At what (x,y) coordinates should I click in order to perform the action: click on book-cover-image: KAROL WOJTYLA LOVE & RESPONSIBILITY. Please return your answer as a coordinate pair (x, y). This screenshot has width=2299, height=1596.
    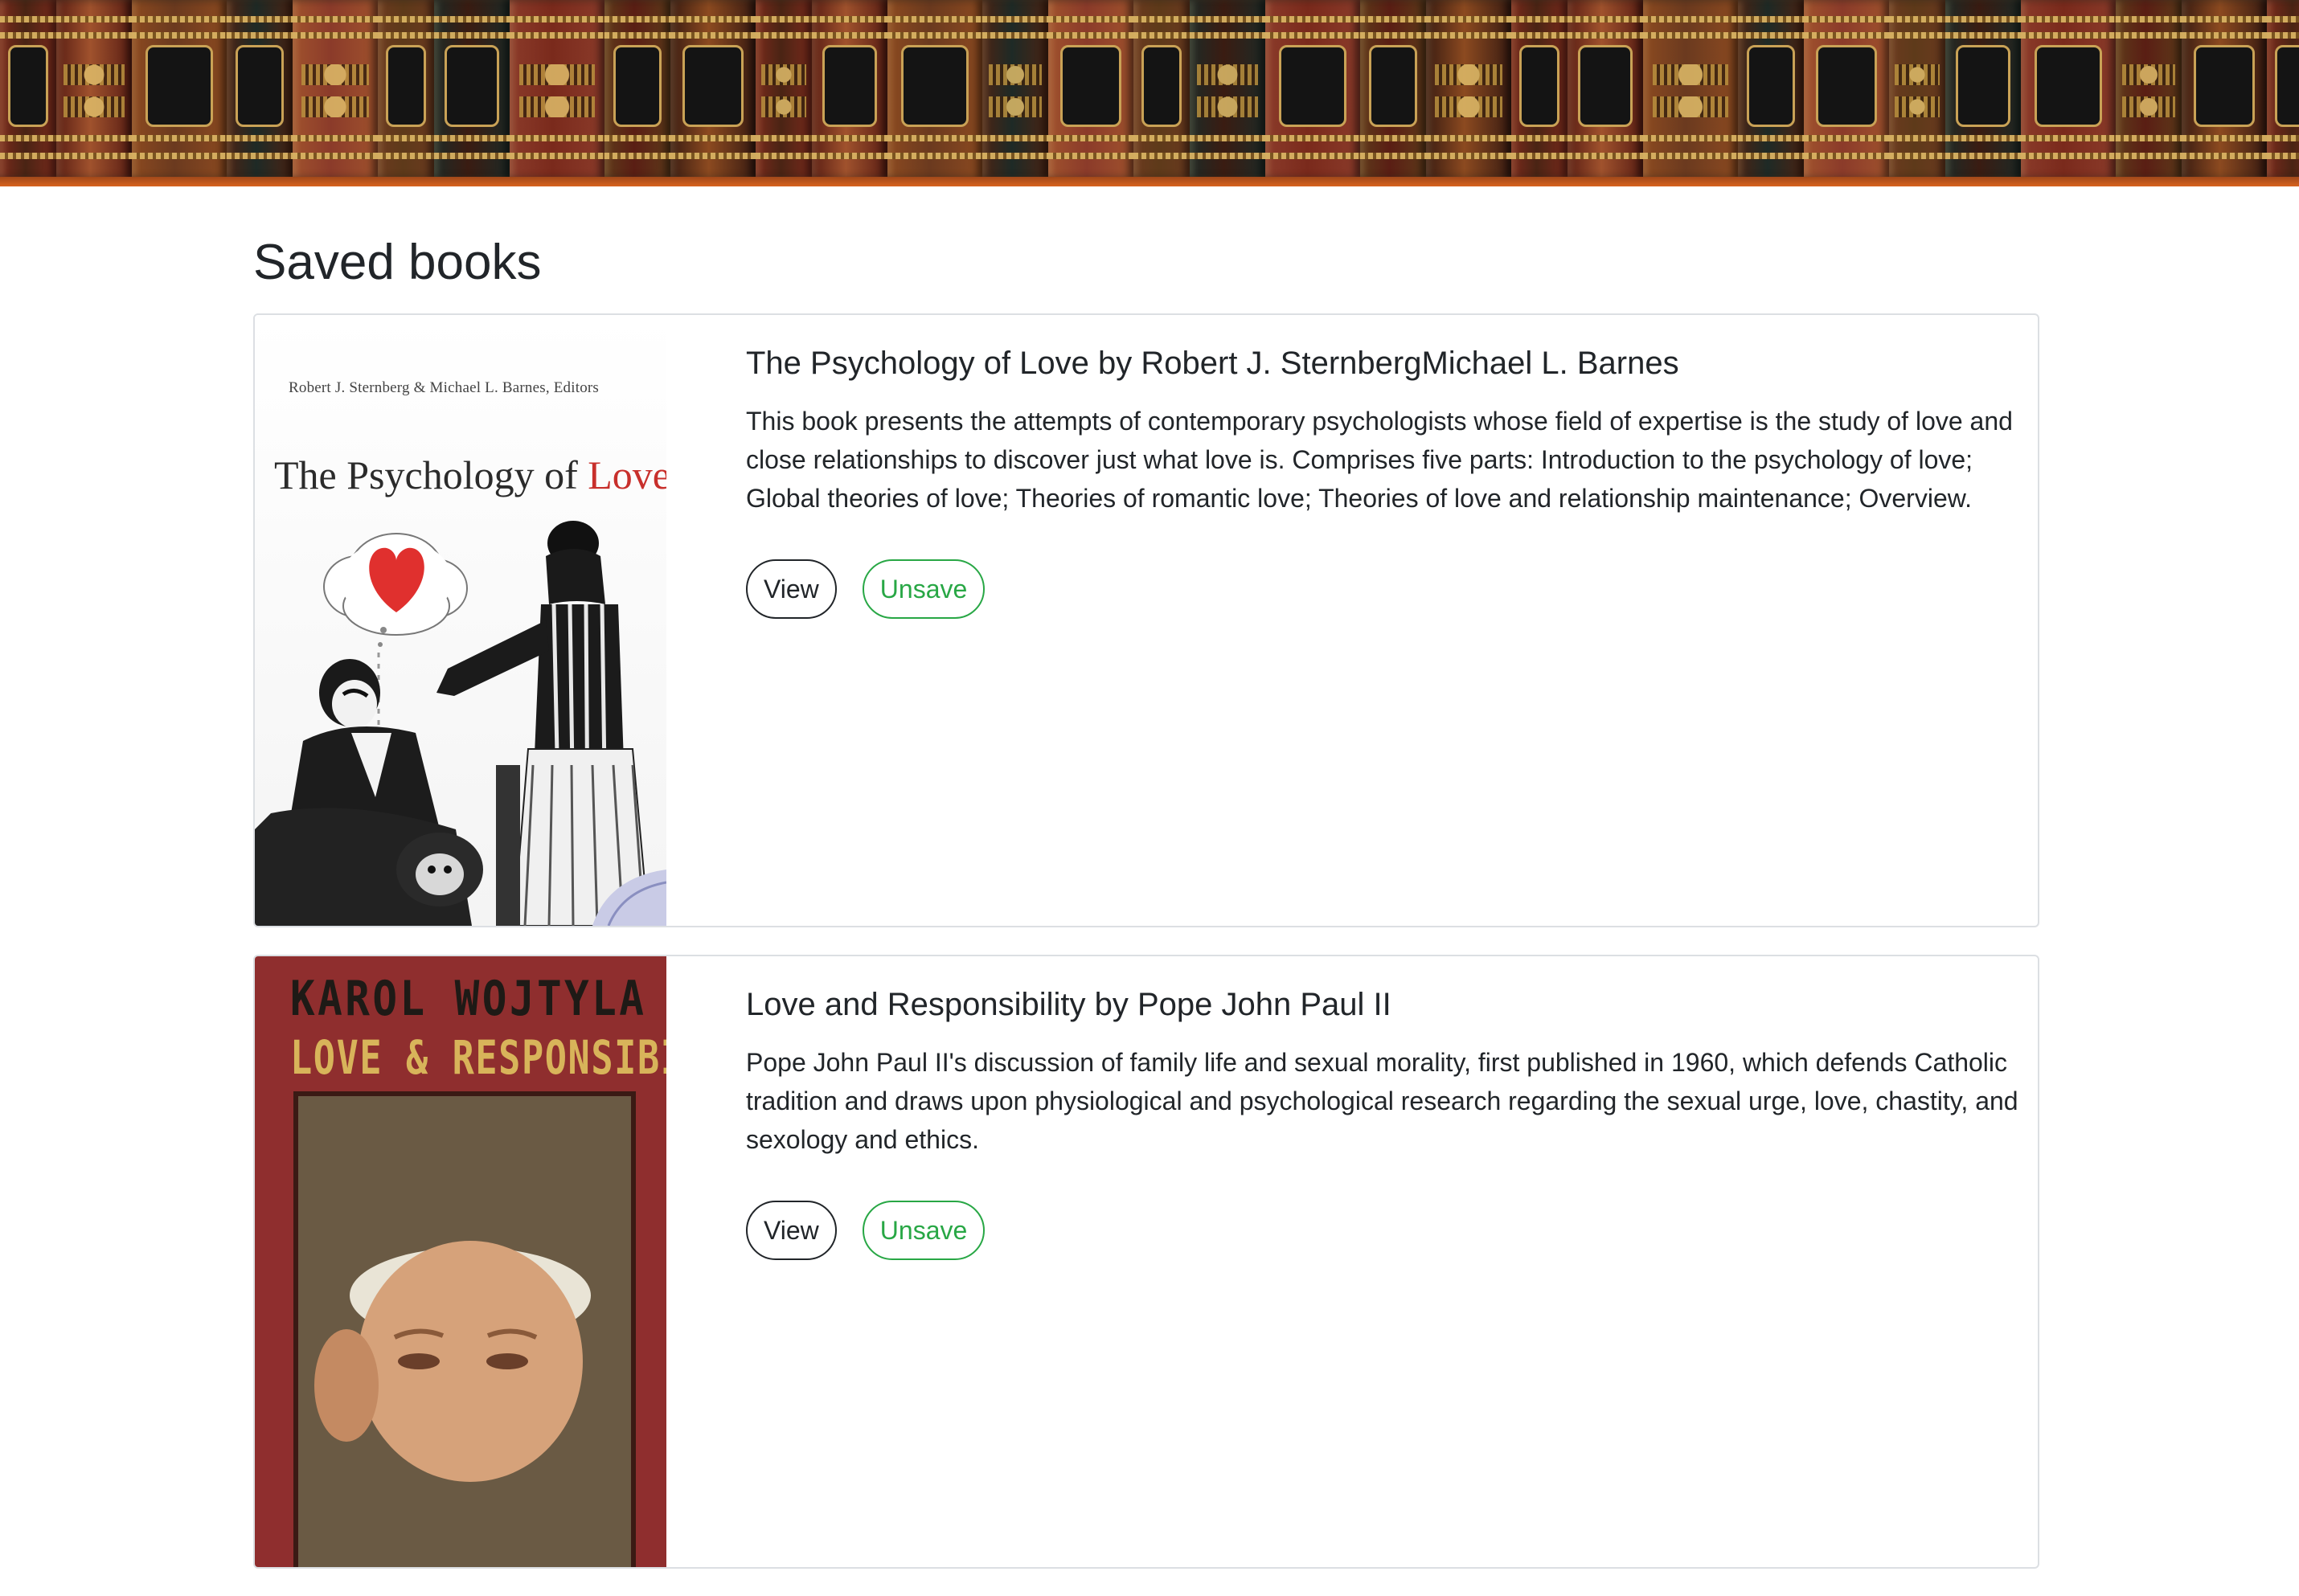
    Looking at the image, I should click on (460, 1261).